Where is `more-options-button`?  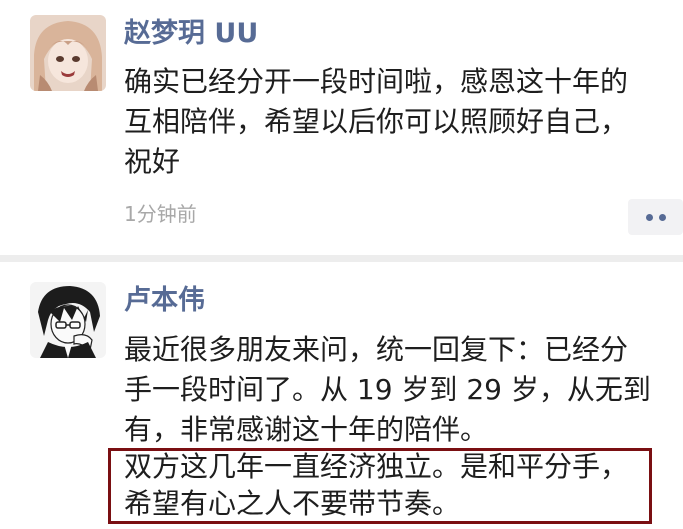
more-options-button is located at coordinates (655, 217).